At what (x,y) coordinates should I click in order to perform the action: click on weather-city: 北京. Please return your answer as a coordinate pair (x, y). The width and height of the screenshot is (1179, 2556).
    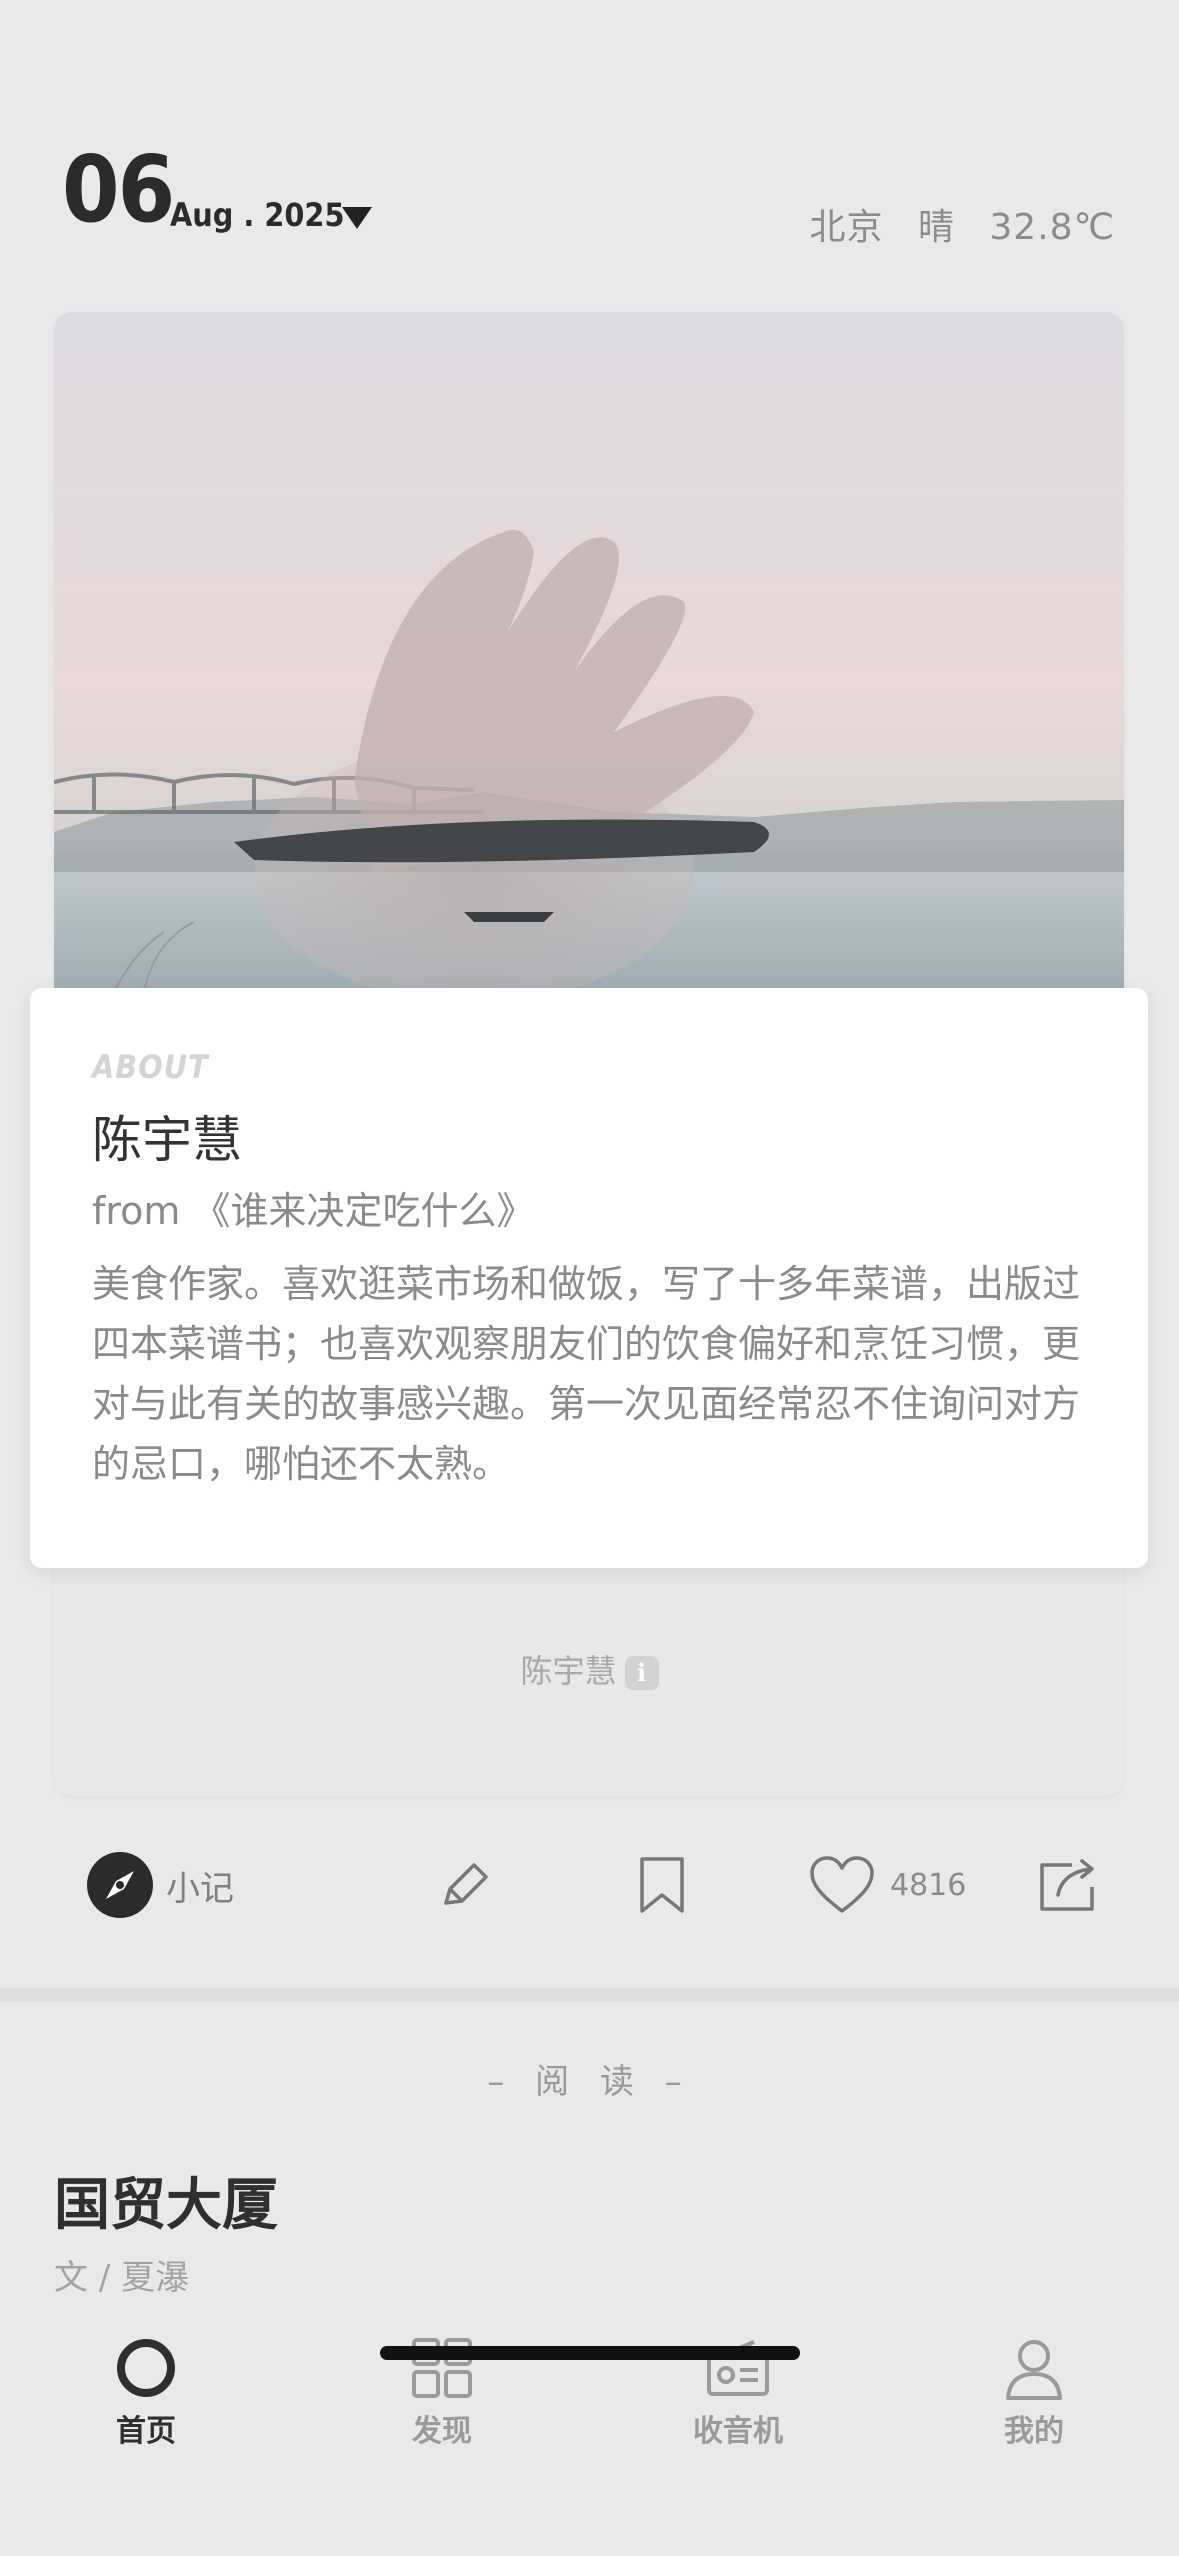
    Looking at the image, I should click on (846, 227).